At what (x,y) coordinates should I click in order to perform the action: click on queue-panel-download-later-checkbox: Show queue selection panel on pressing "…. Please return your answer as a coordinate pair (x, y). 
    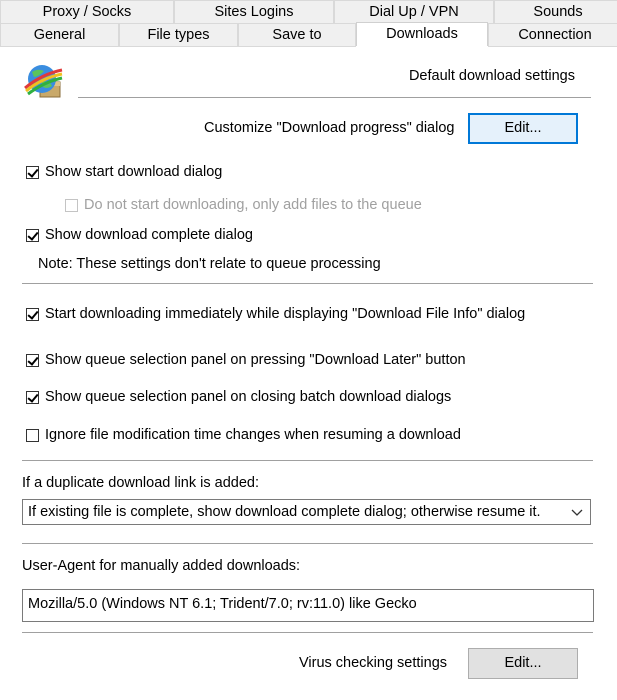
    Looking at the image, I should click on (246, 360).